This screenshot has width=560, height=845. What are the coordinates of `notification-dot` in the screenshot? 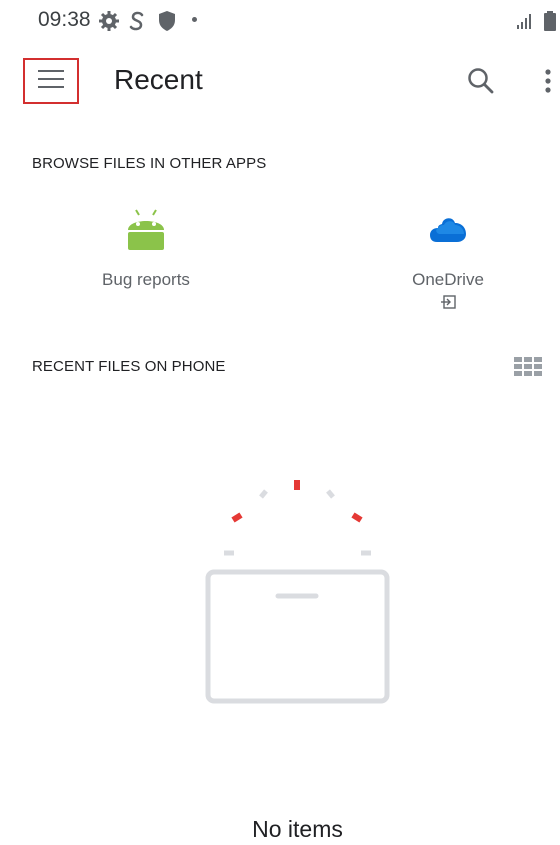 It's located at (194, 19).